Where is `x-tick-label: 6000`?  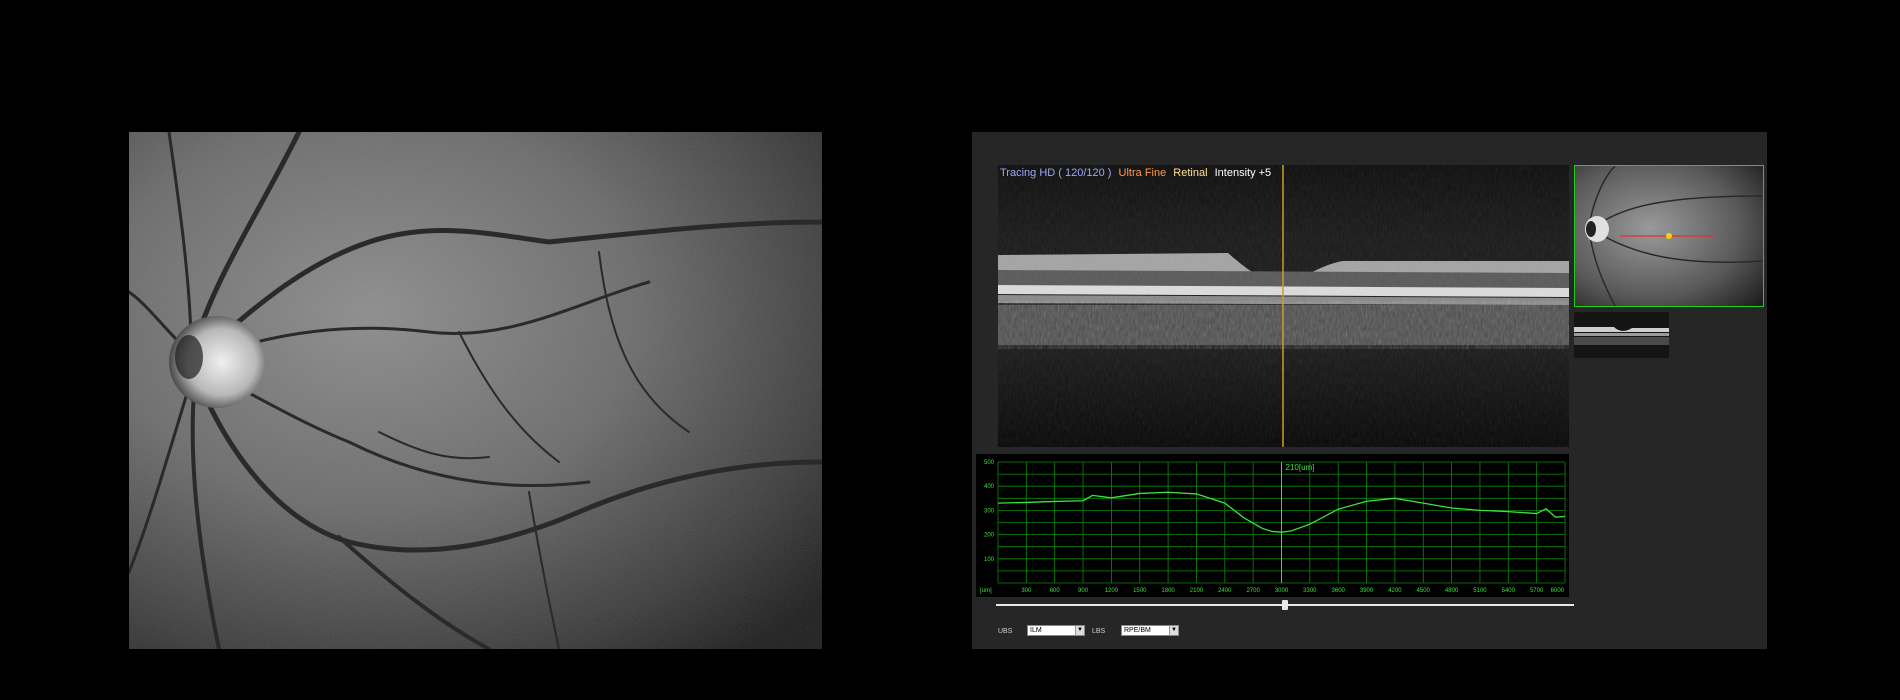
x-tick-label: 6000 is located at coordinates (1558, 591).